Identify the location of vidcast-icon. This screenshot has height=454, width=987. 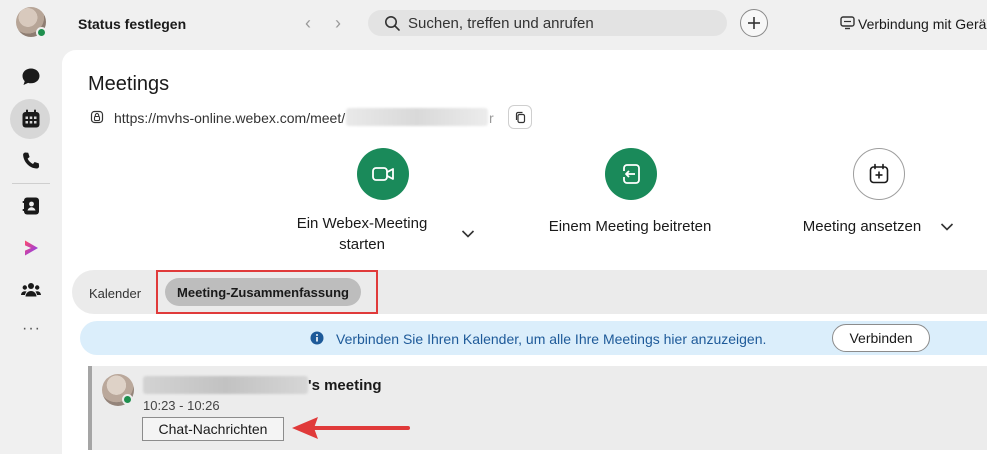
(31, 248).